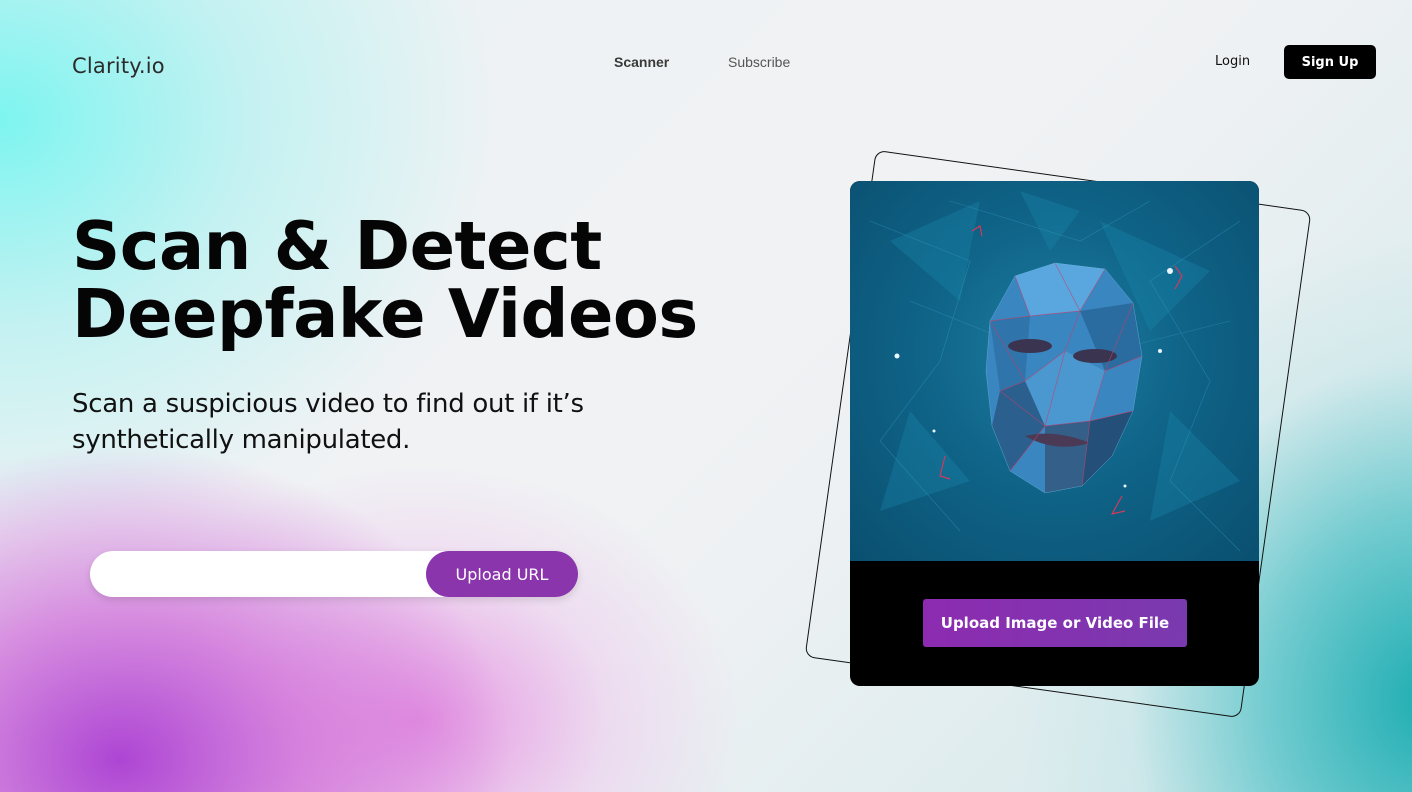 The image size is (1412, 792). What do you see at coordinates (118, 66) in the screenshot?
I see `logo: Clarity.io` at bounding box center [118, 66].